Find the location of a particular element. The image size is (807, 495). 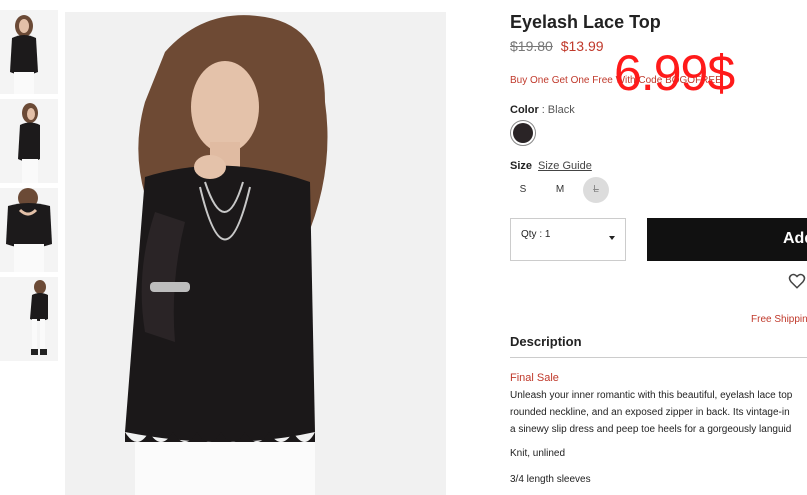

color-swatch-fill is located at coordinates (523, 133).